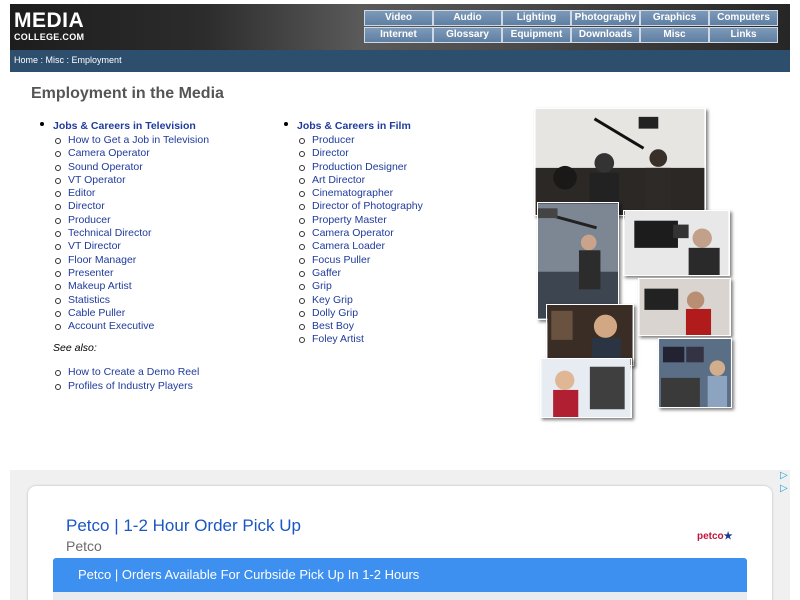  I want to click on list-item: Makeup Artist, so click(131, 286).